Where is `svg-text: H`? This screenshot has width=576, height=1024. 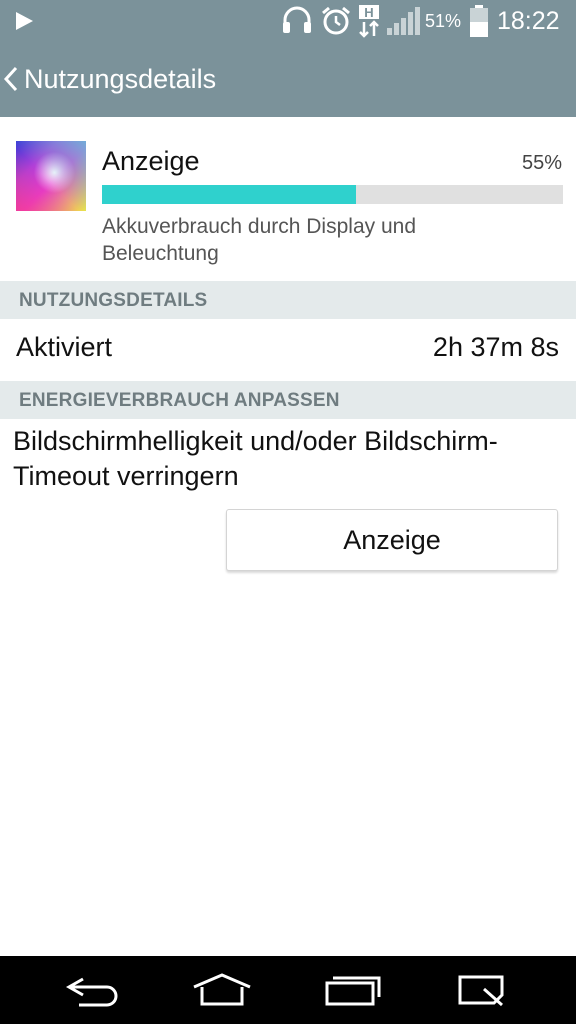
svg-text: H is located at coordinates (368, 12).